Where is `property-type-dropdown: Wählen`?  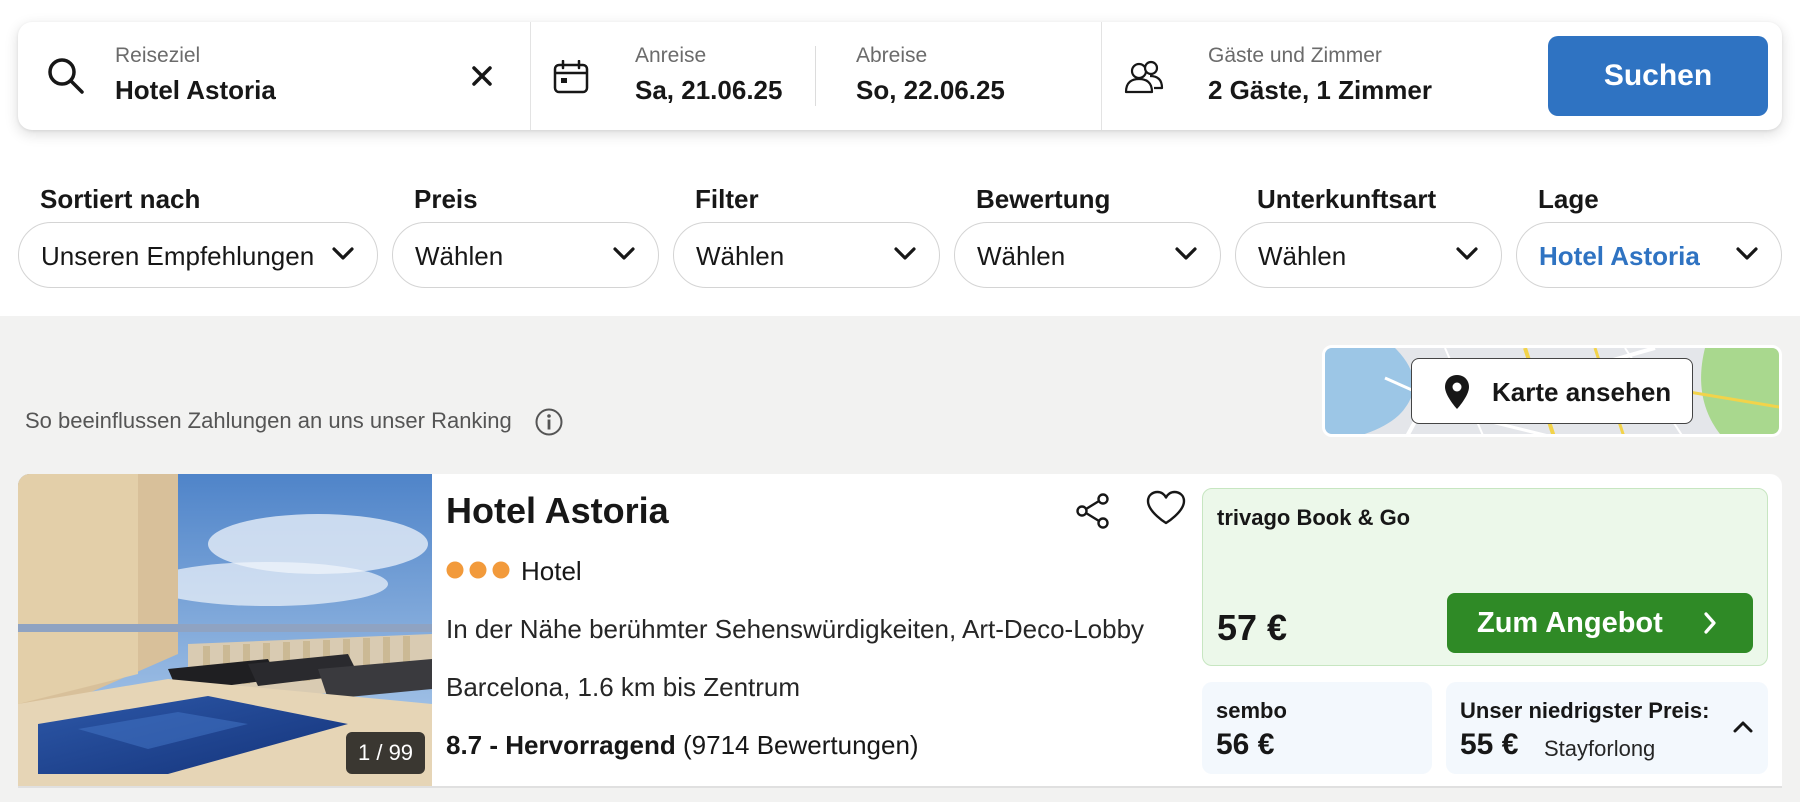
property-type-dropdown: Wählen is located at coordinates (1368, 255).